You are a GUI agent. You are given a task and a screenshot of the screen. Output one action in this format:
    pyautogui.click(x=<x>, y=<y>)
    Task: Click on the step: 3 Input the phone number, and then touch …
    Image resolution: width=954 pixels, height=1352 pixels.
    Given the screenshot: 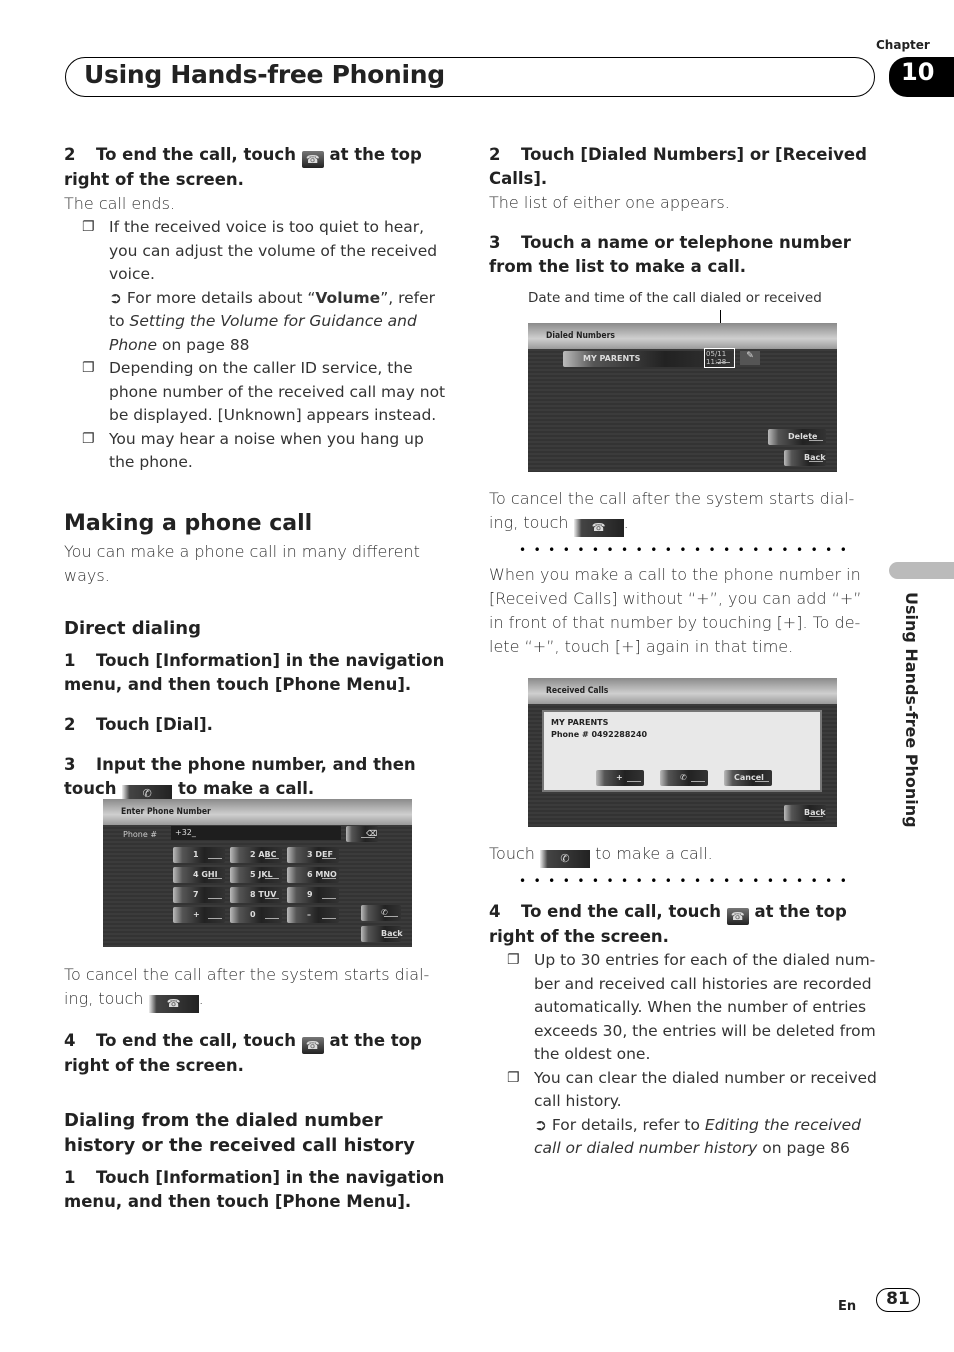 What is the action you would take?
    pyautogui.click(x=259, y=778)
    